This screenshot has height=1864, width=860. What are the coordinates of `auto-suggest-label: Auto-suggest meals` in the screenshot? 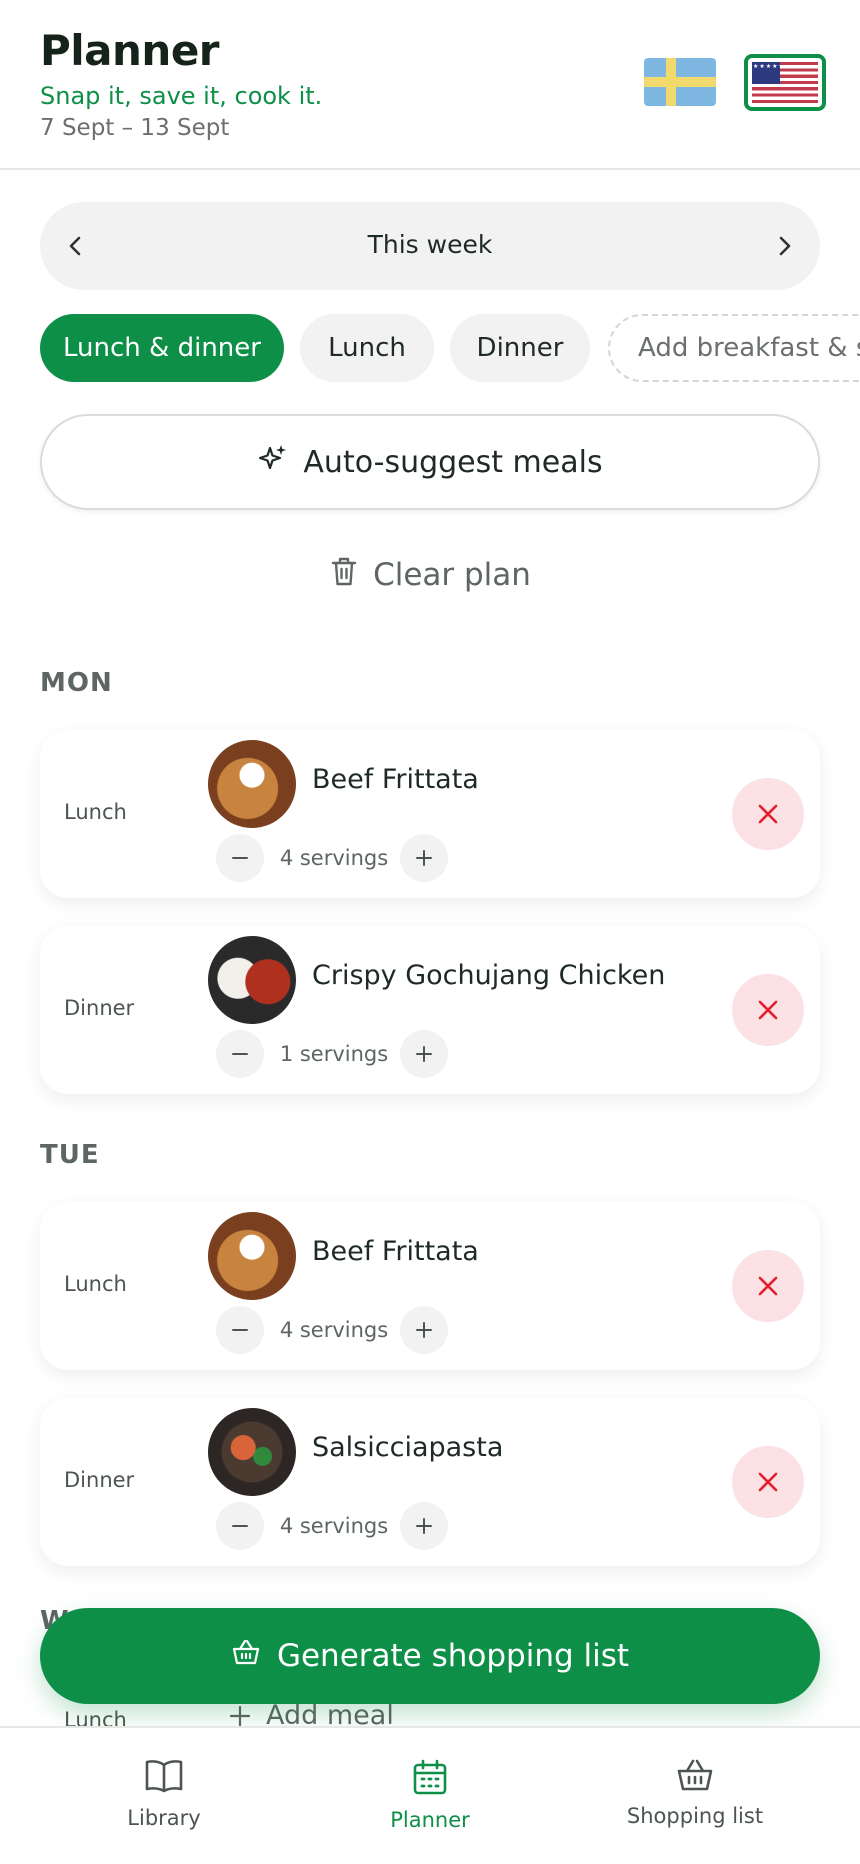 It's located at (453, 462).